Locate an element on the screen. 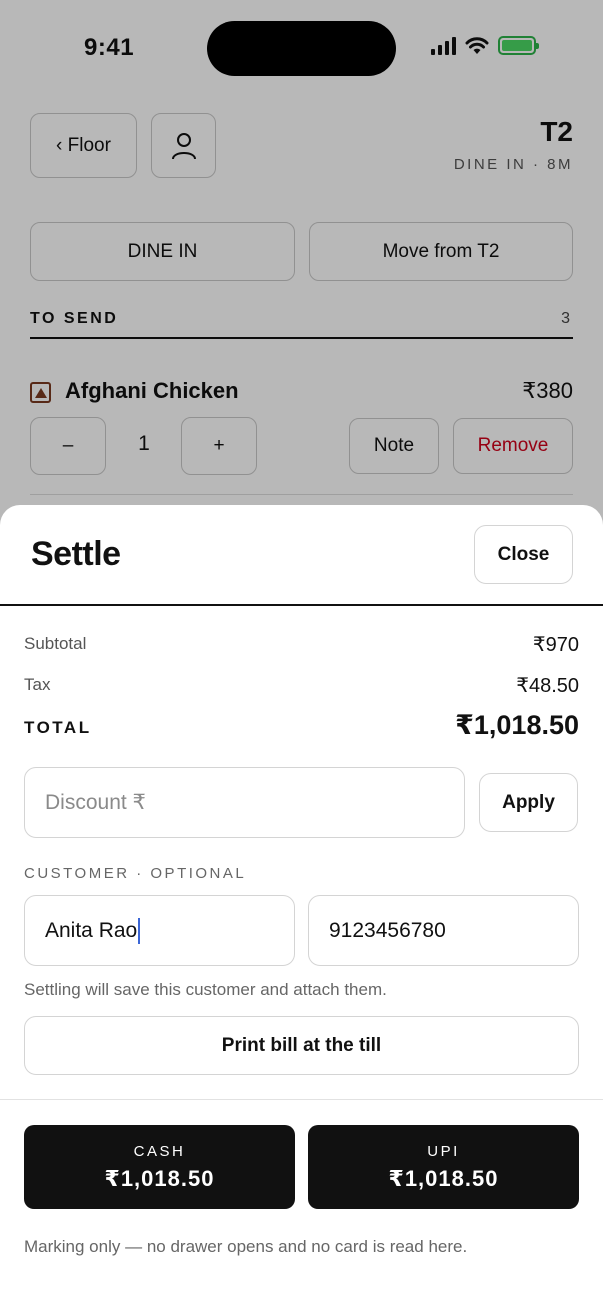 This screenshot has height=1311, width=603. payment-divider is located at coordinates (301, 1099).